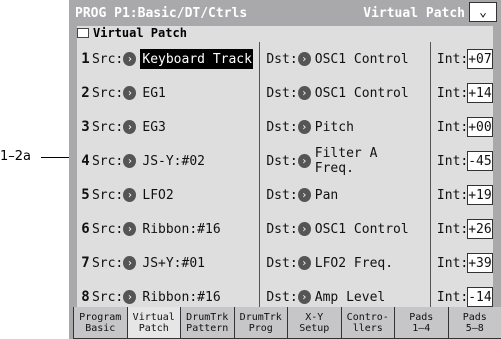 The height and width of the screenshot is (339, 501). What do you see at coordinates (197, 59) in the screenshot?
I see `src-value: Keyboard Track` at bounding box center [197, 59].